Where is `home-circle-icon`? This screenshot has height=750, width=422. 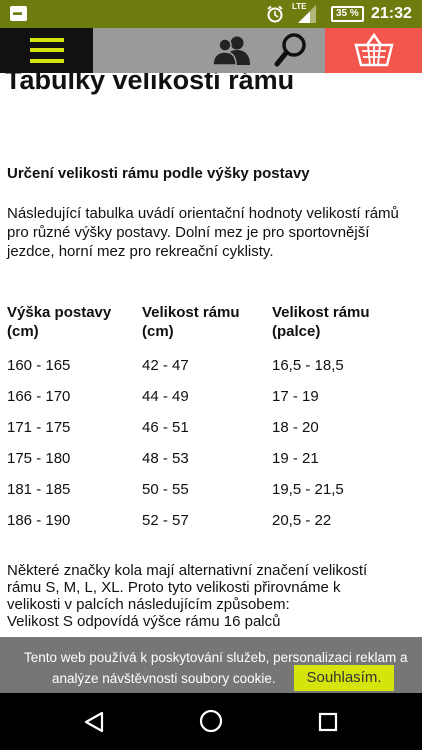 home-circle-icon is located at coordinates (211, 721).